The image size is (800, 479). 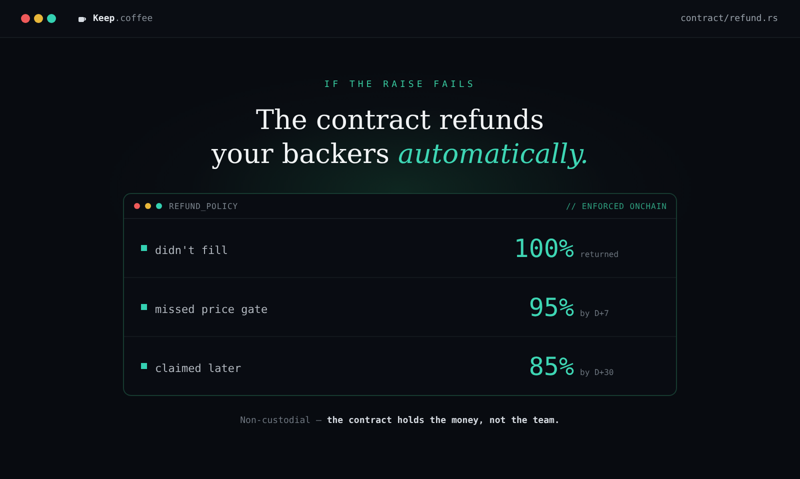 I want to click on panel-tag: // ENFORCED ONCHAIN, so click(x=616, y=206).